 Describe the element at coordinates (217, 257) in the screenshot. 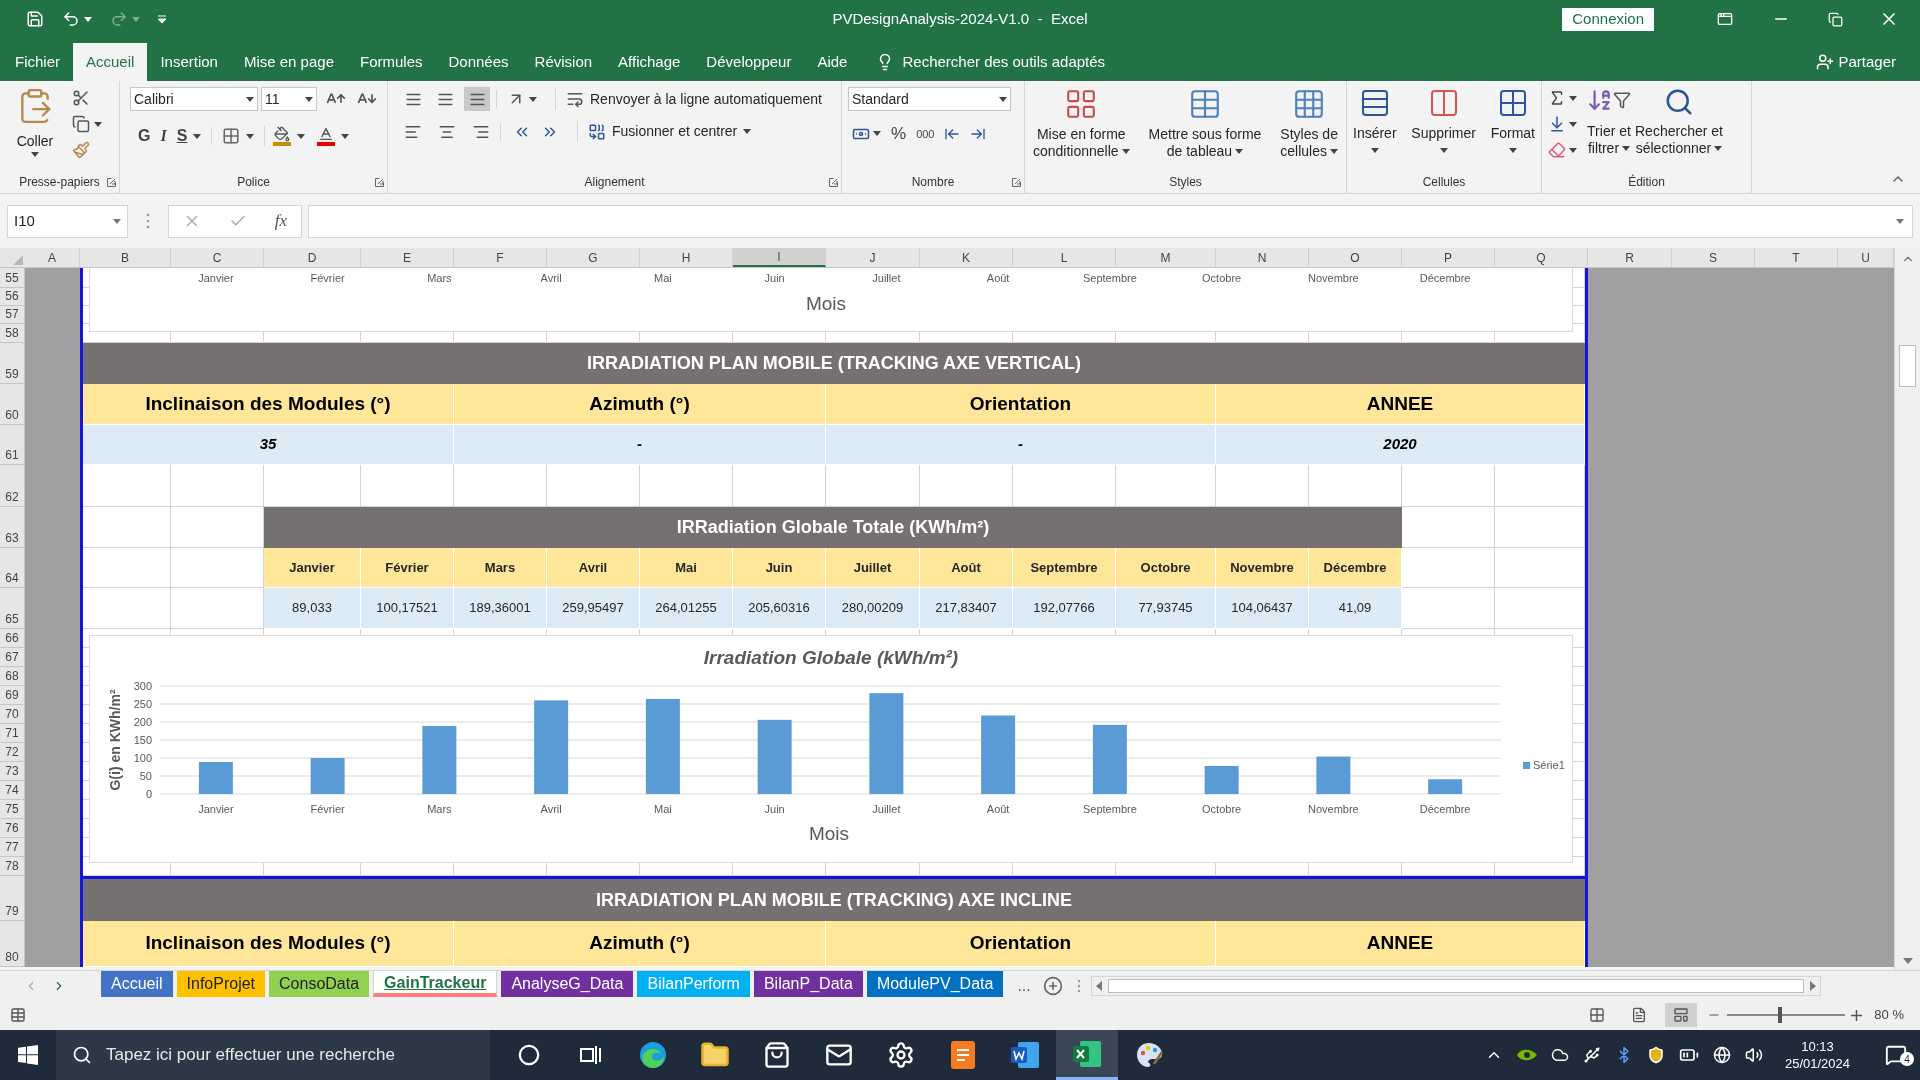

I see `column-header: C` at that location.